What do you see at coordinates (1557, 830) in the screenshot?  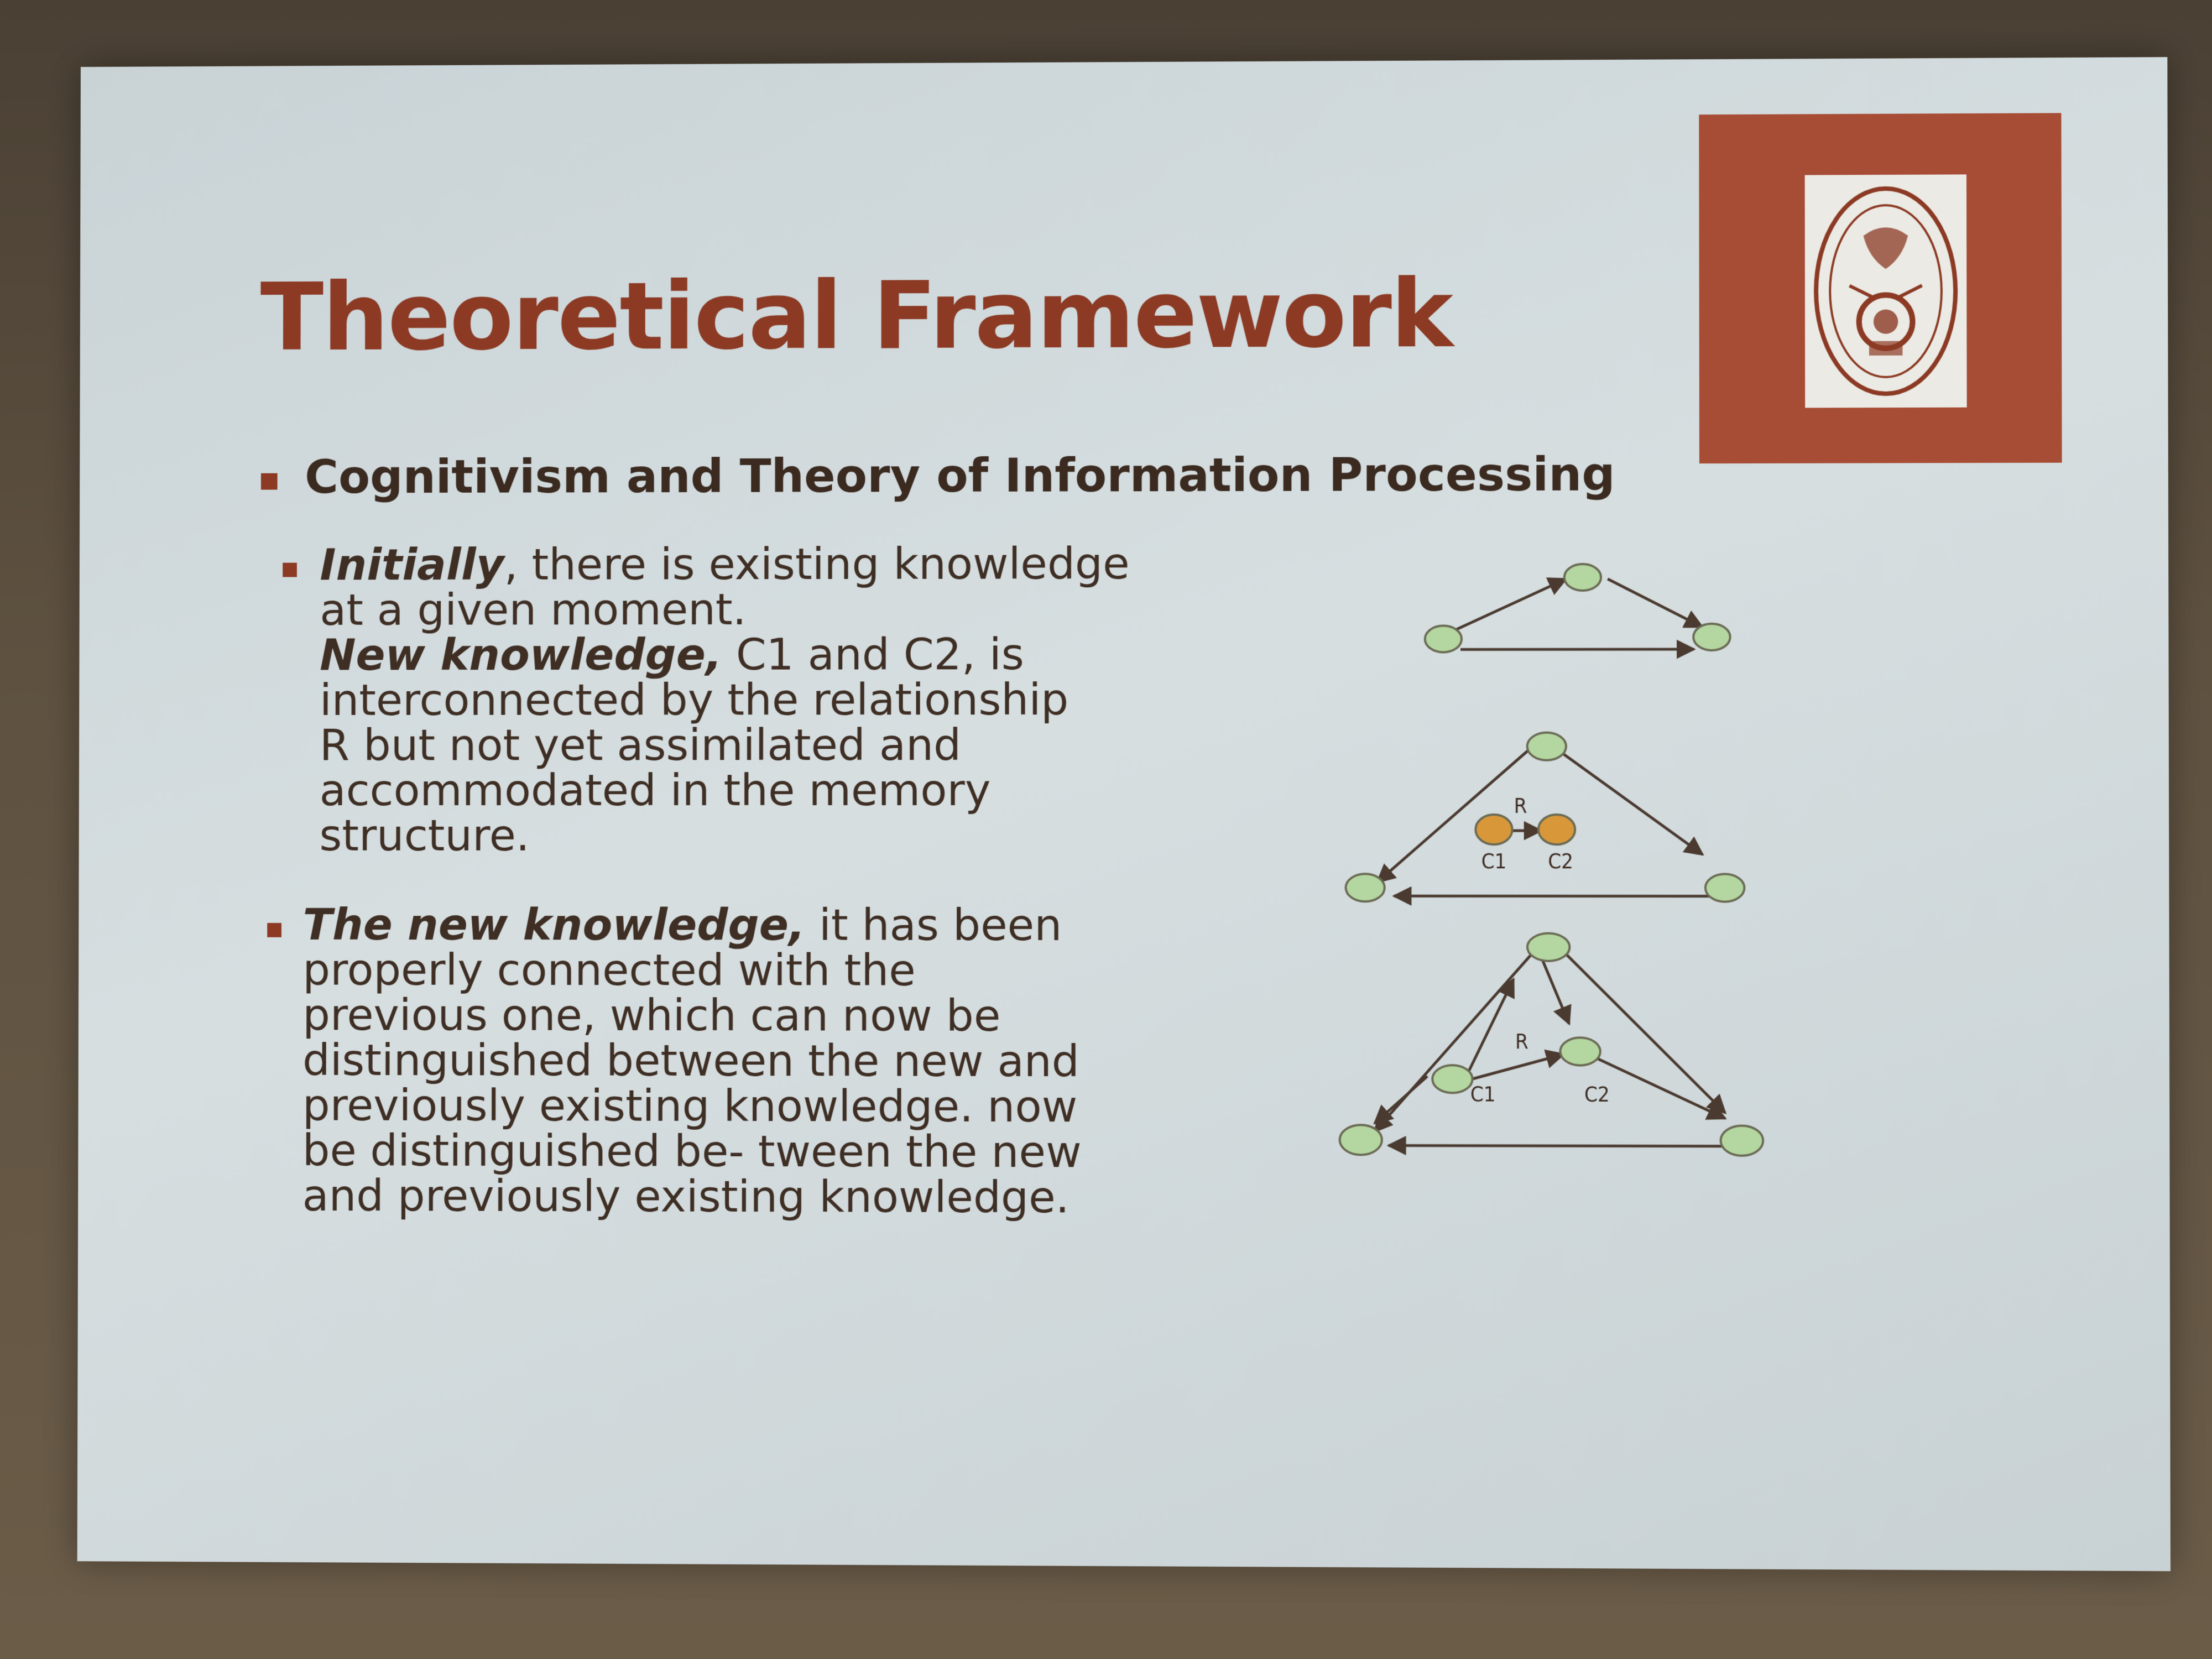 I see `node-c2-new` at bounding box center [1557, 830].